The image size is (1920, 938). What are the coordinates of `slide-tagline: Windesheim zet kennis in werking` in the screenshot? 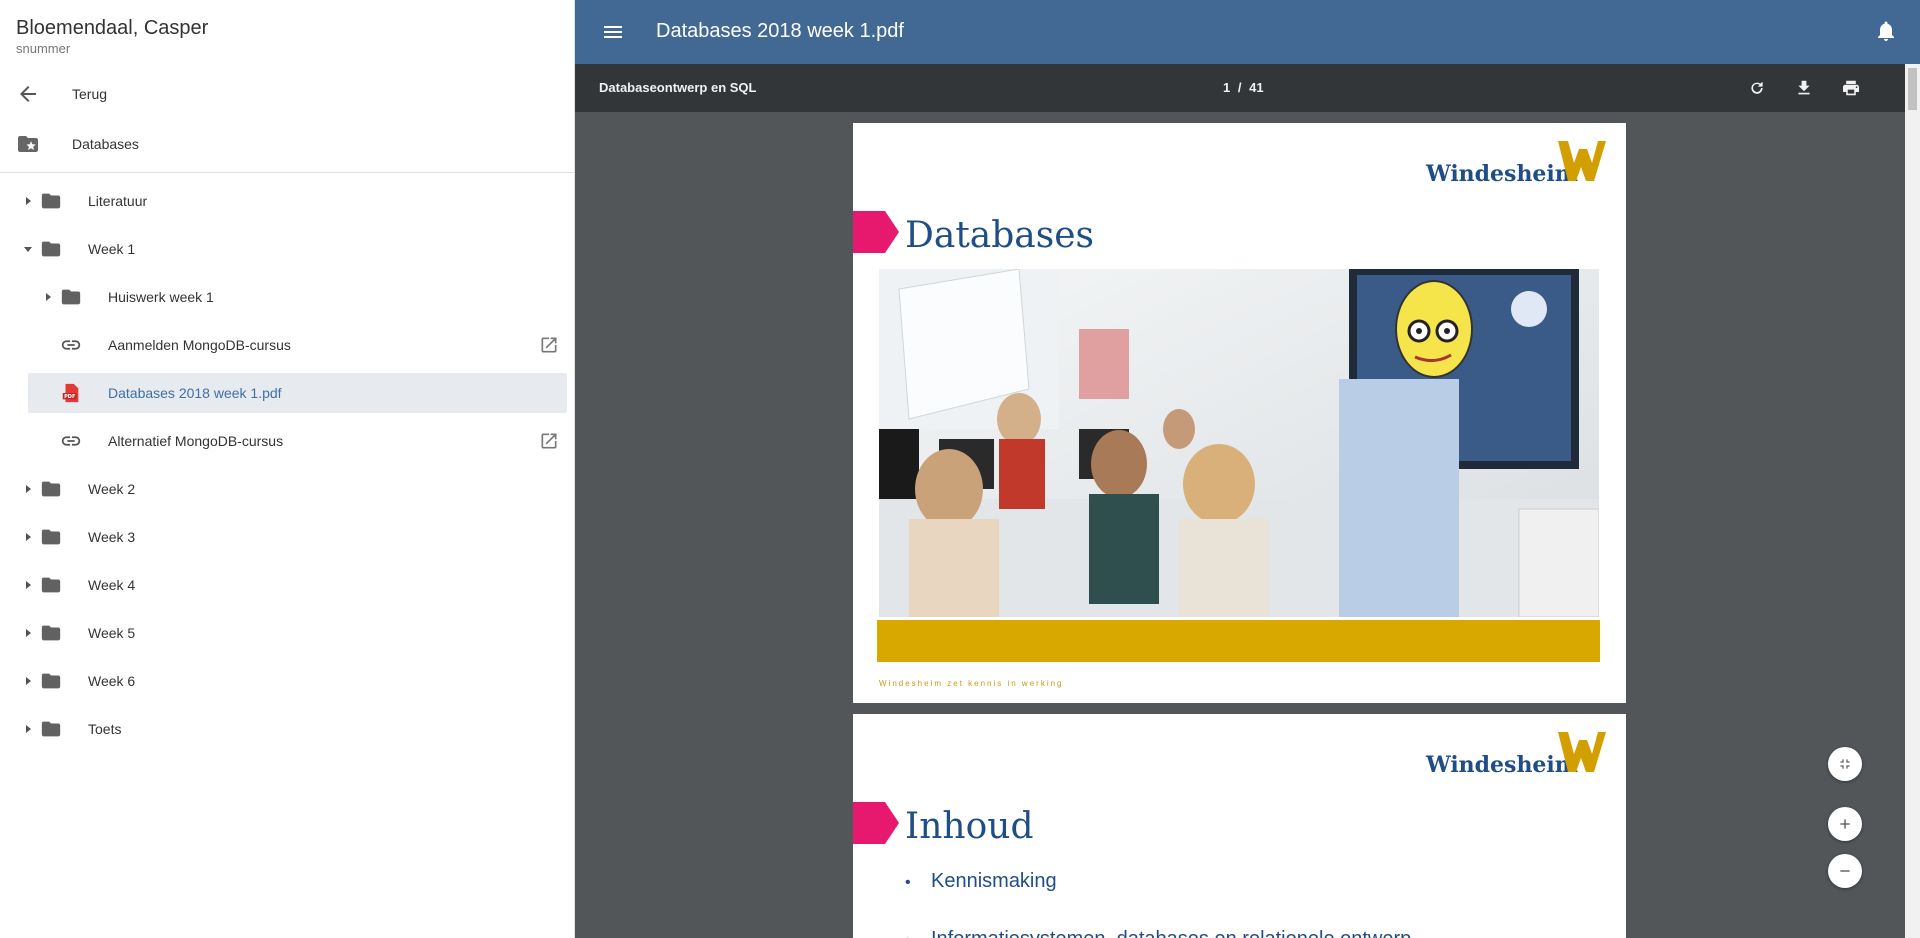 It's located at (971, 683).